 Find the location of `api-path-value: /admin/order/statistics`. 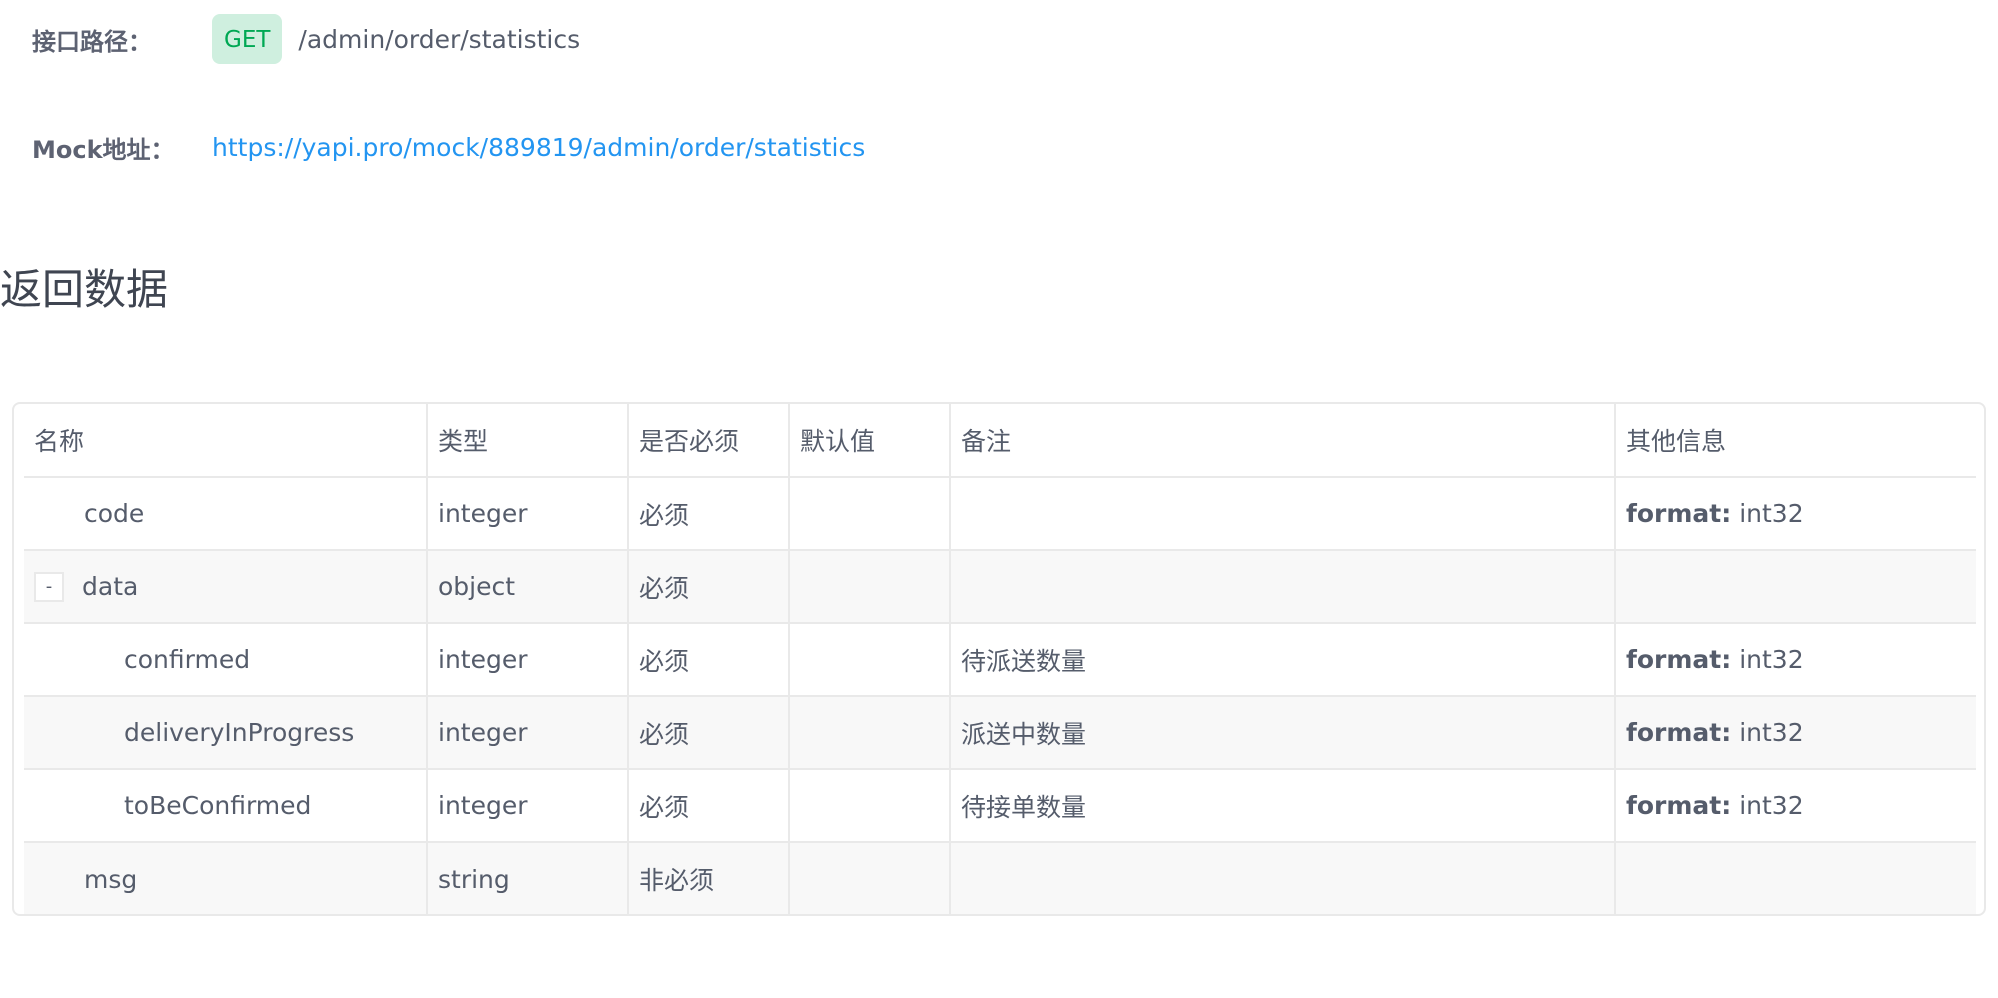

api-path-value: /admin/order/statistics is located at coordinates (439, 39).